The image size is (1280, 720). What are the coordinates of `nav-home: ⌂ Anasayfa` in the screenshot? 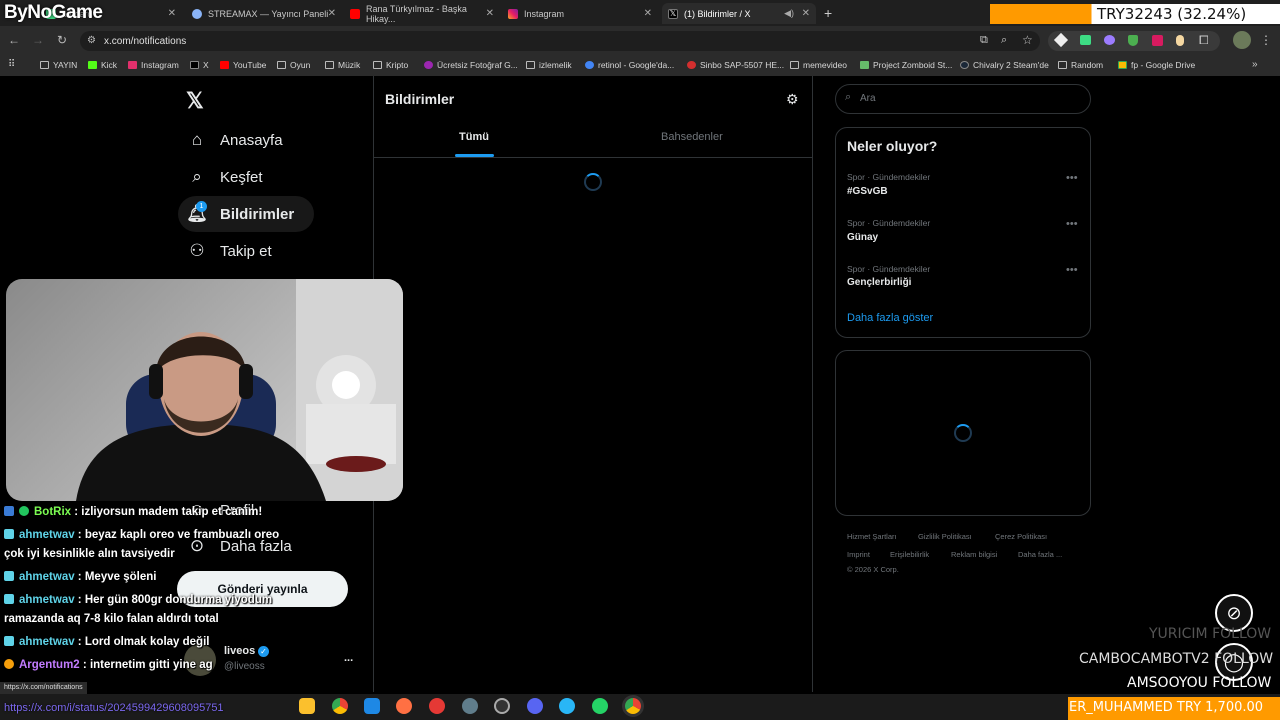 It's located at (234, 140).